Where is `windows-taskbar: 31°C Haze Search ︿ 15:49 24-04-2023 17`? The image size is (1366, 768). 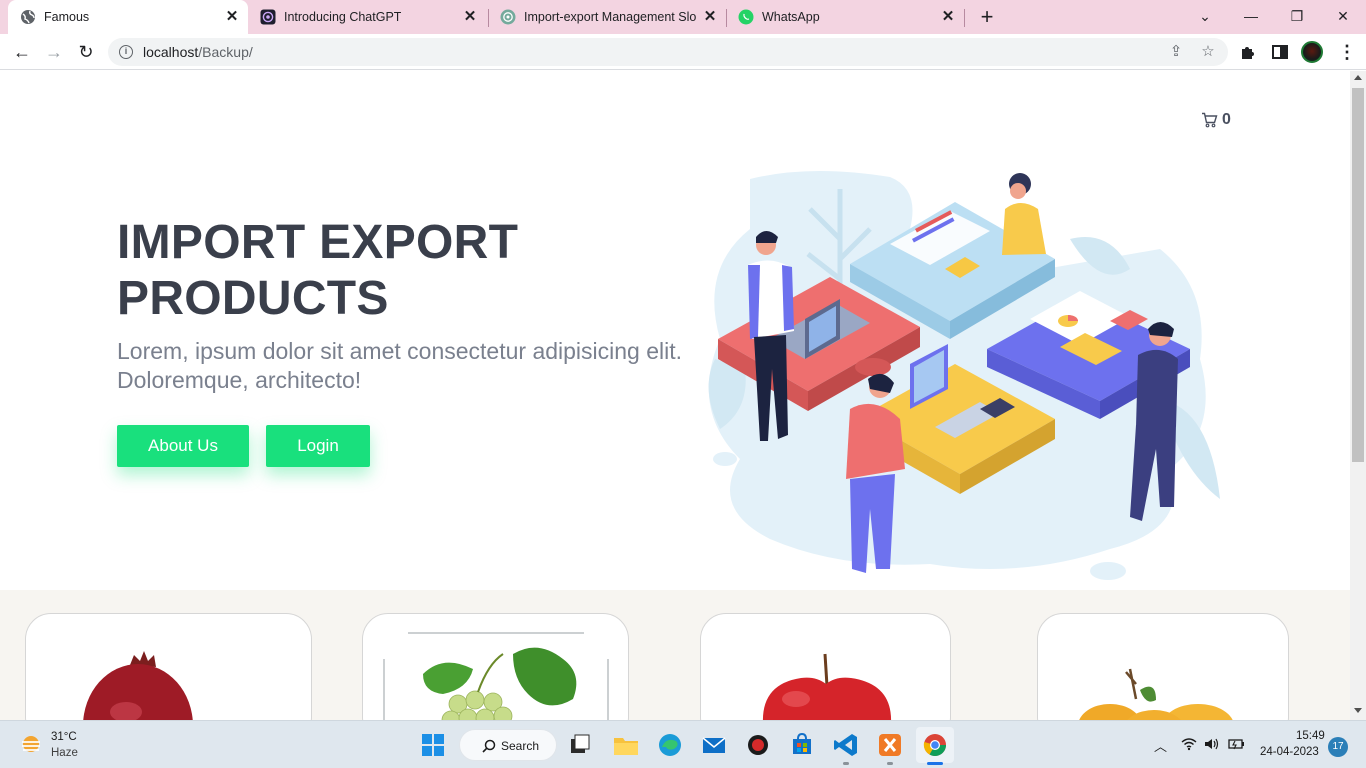 windows-taskbar: 31°C Haze Search ︿ 15:49 24-04-2023 17 is located at coordinates (683, 744).